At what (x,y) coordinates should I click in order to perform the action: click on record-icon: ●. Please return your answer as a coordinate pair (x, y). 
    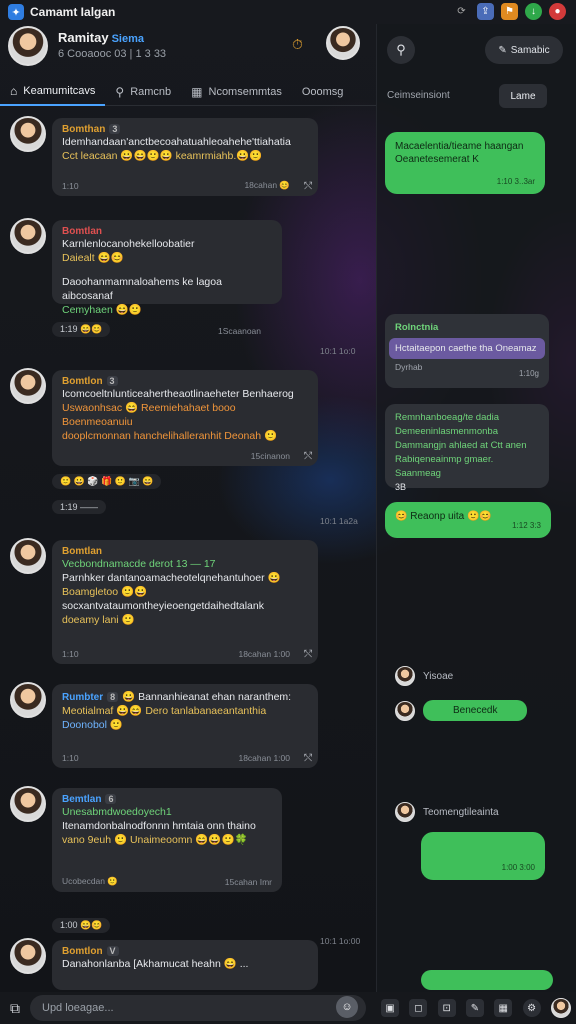
    Looking at the image, I should click on (557, 11).